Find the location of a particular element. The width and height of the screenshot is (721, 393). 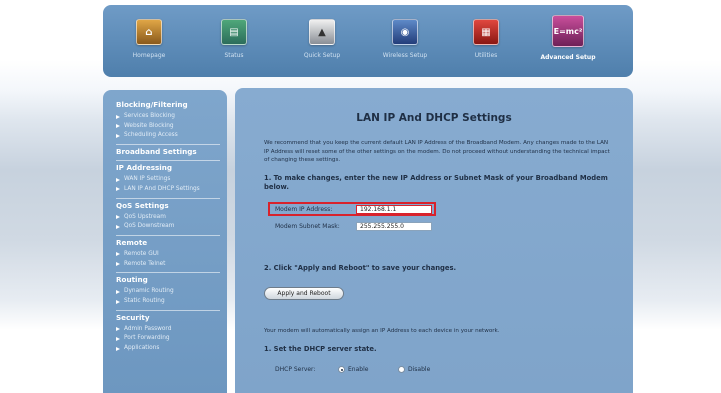

nav-wireless-setup: ◉ Wireless Setup is located at coordinates (405, 39).